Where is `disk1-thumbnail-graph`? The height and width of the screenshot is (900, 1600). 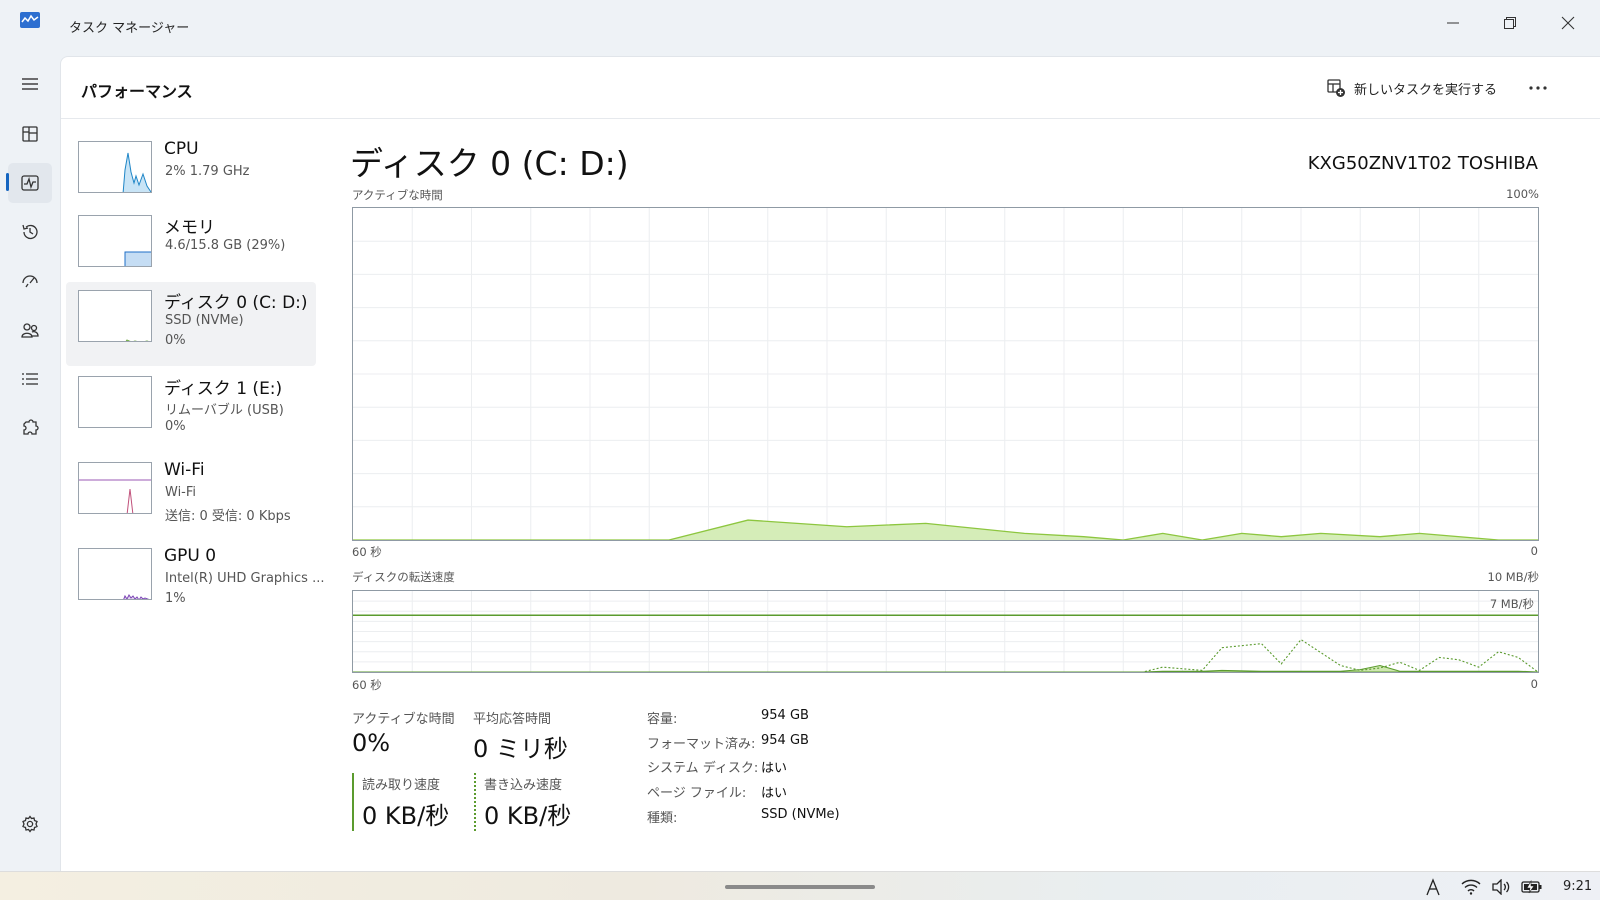
disk1-thumbnail-graph is located at coordinates (115, 402).